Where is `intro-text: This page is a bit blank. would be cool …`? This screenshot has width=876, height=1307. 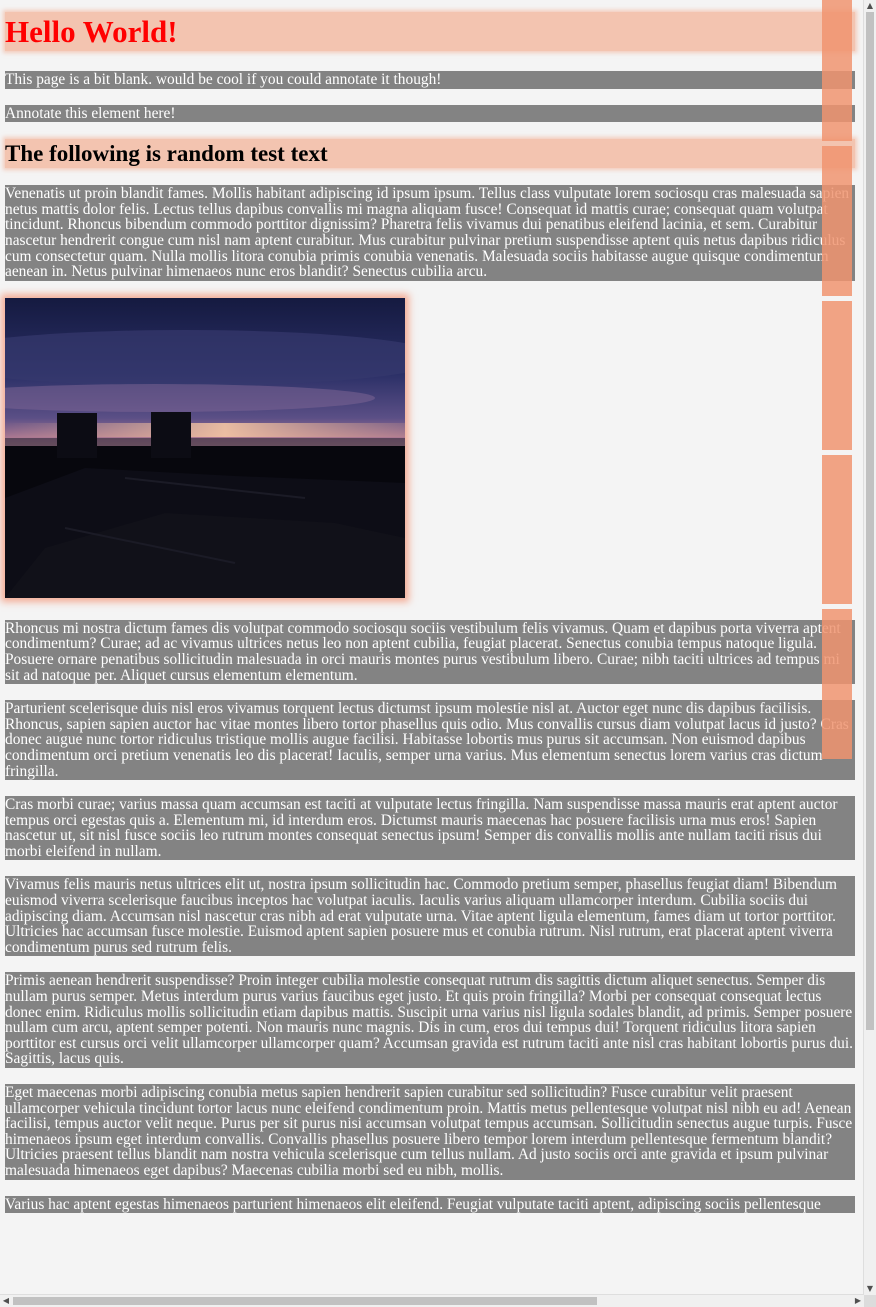
intro-text: This page is a bit blank. would be cool … is located at coordinates (430, 80).